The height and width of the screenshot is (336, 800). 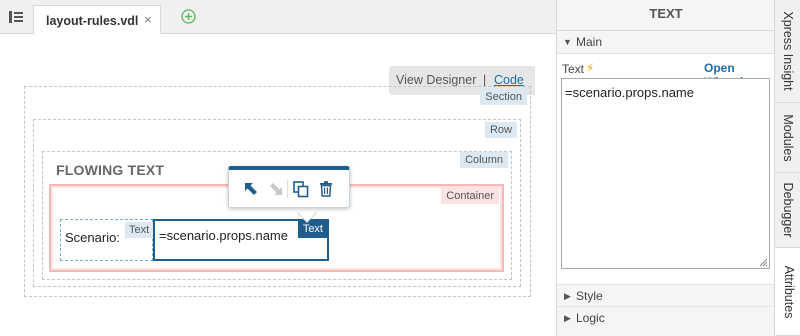 I want to click on text-element-value: =scenario.props.name, so click(x=223, y=235).